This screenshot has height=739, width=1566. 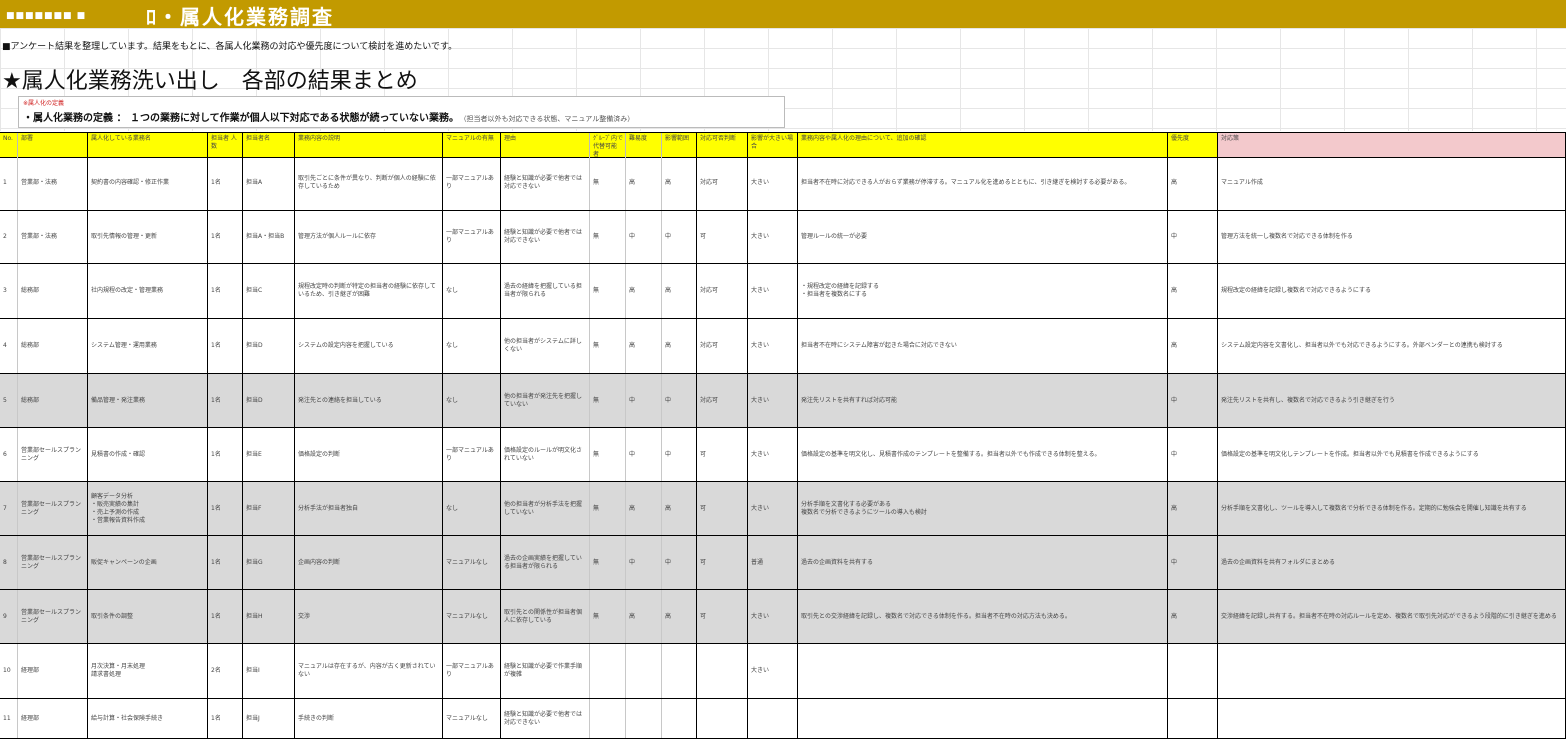 What do you see at coordinates (773, 718) in the screenshot?
I see `cell-big` at bounding box center [773, 718].